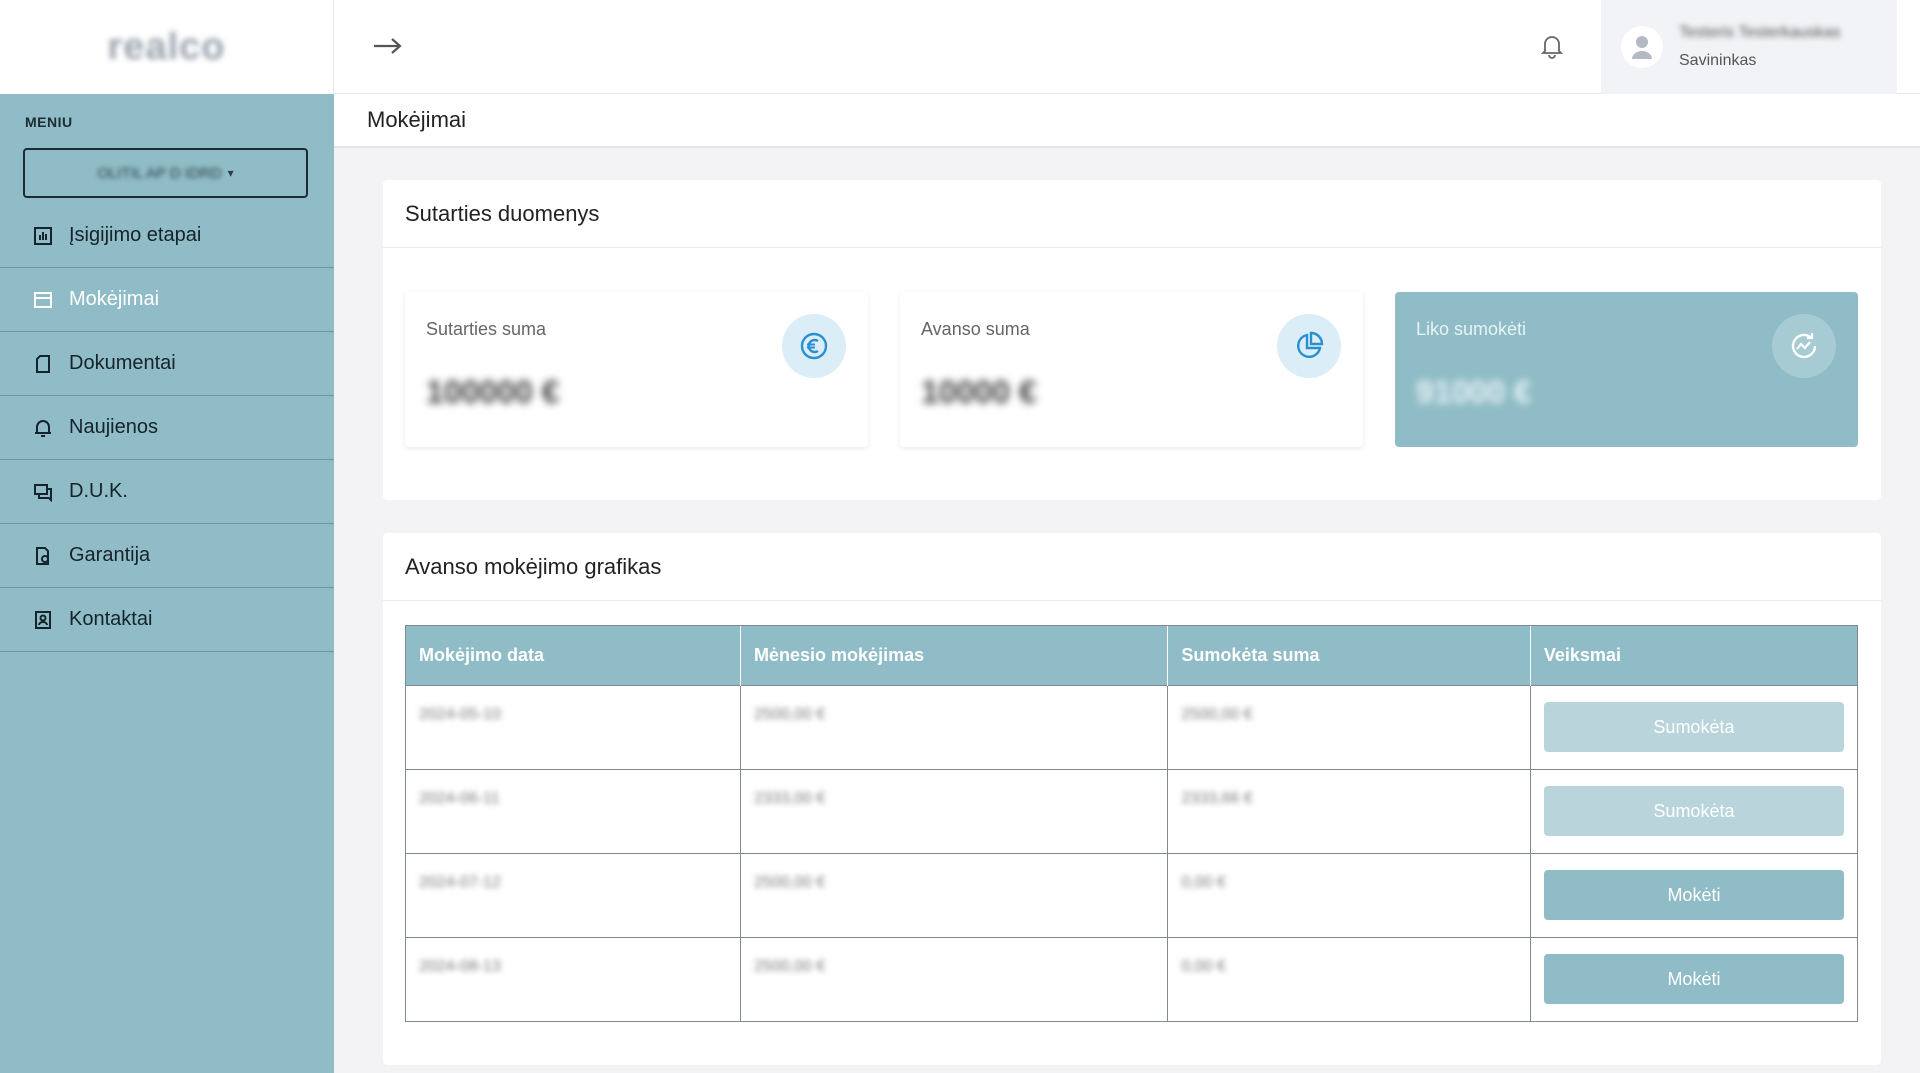 The width and height of the screenshot is (1920, 1073). Describe the element at coordinates (636, 369) in the screenshot. I see `stat-contract-sum: Sutarties suma 100000 €` at that location.